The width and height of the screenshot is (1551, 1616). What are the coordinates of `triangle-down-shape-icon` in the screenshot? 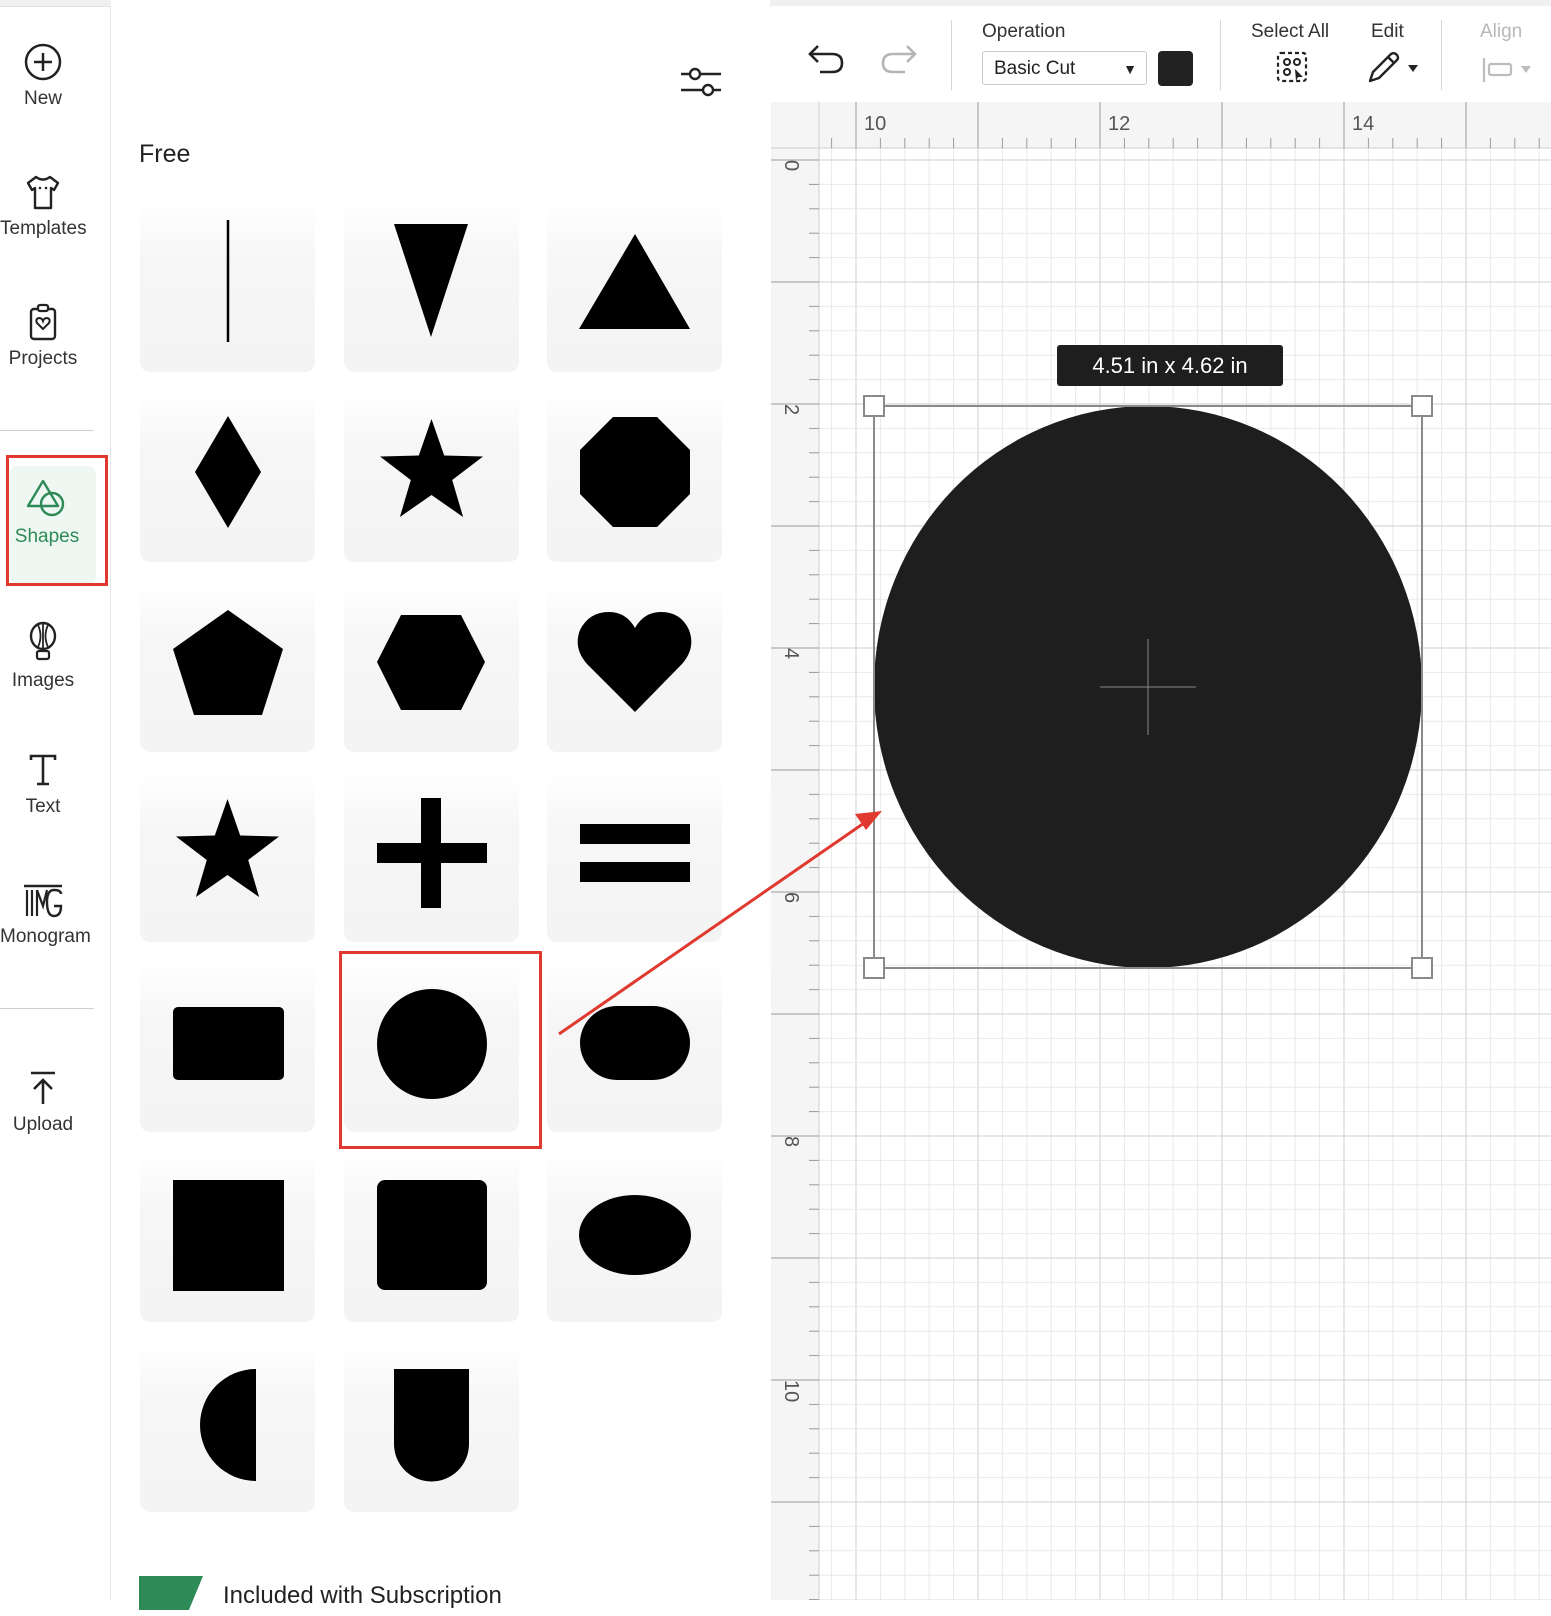 It's located at (431, 280).